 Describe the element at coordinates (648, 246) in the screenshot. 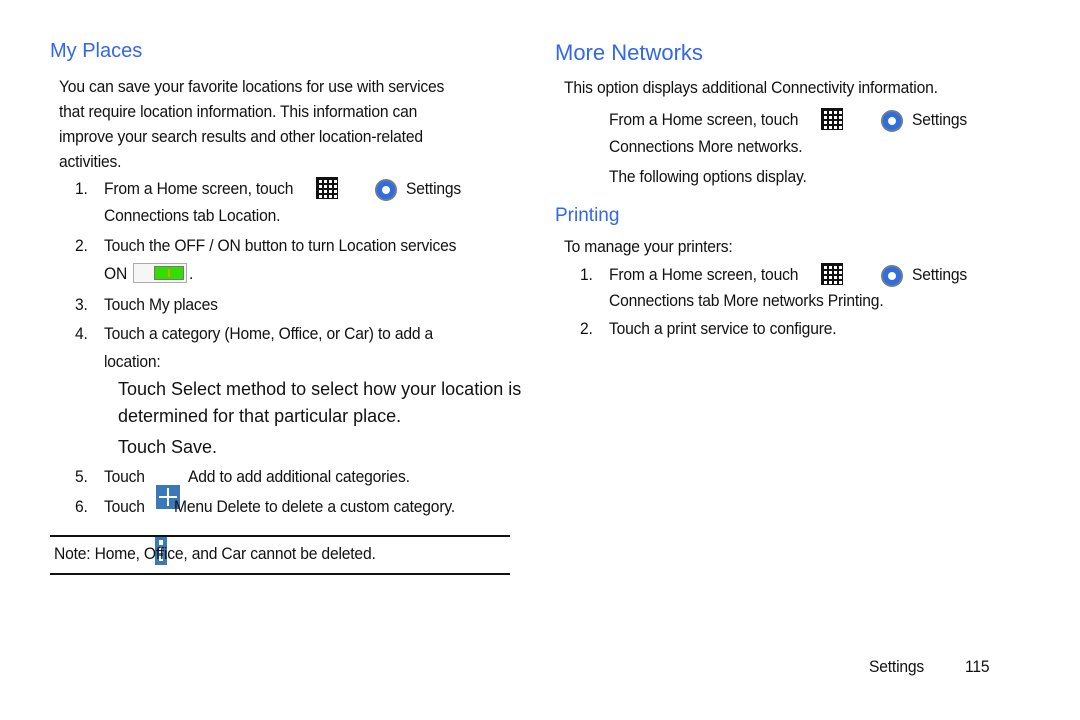

I see `printing-intro: To manage your printers:` at that location.